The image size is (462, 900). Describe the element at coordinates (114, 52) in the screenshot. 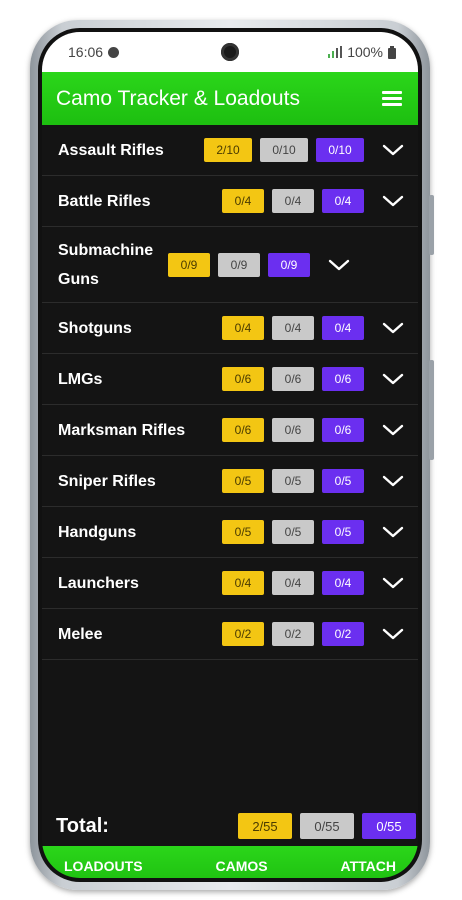

I see `notification-icon` at that location.